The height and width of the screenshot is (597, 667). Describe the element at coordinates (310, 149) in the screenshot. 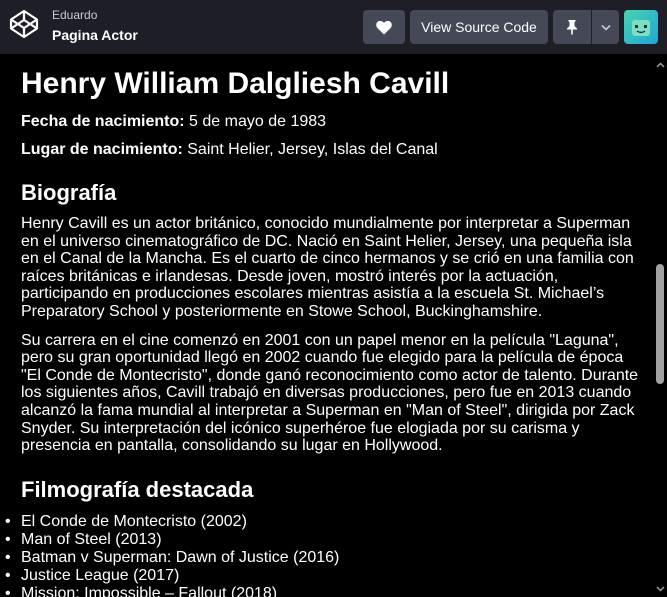

I see `birth-place-value: Saint Helier, Jersey, Islas del Canal` at that location.